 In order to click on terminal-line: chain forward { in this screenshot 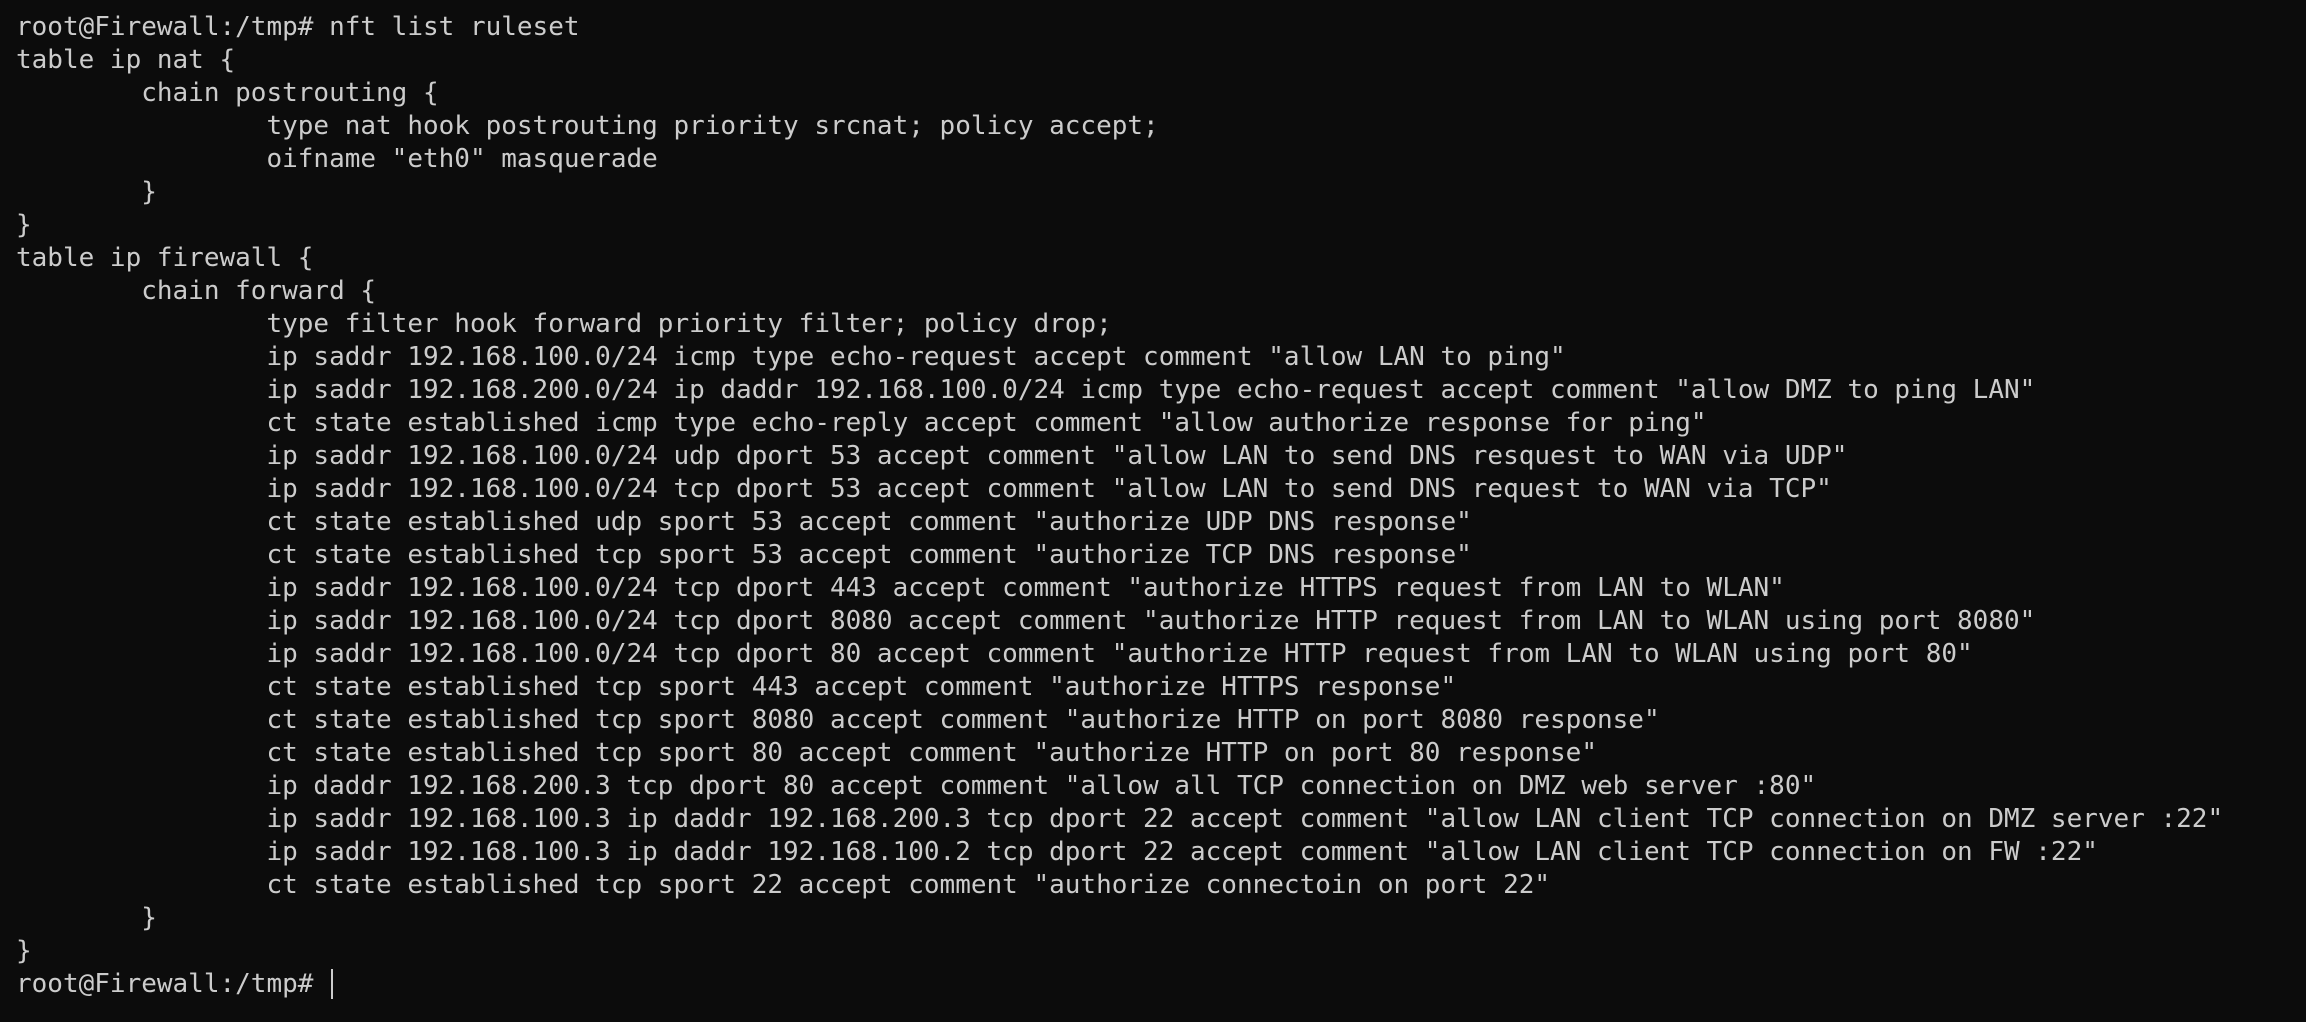, I will do `click(196, 291)`.